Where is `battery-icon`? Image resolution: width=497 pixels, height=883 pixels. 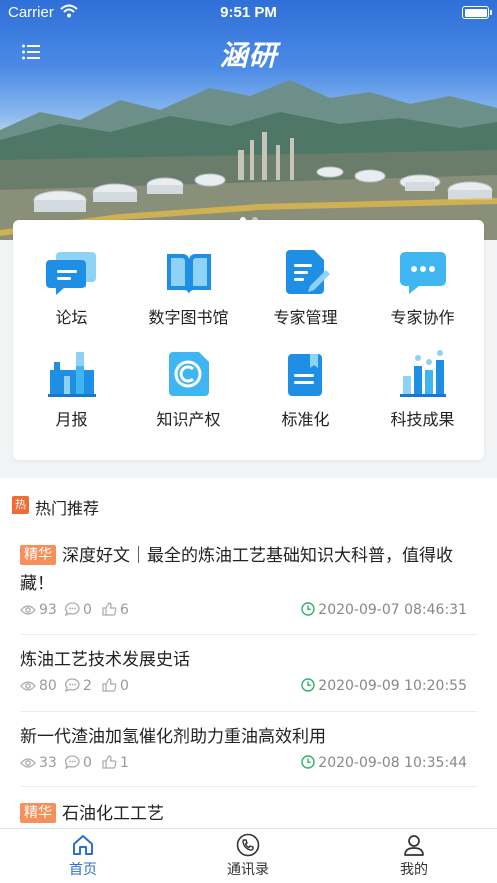
battery-icon is located at coordinates (477, 12).